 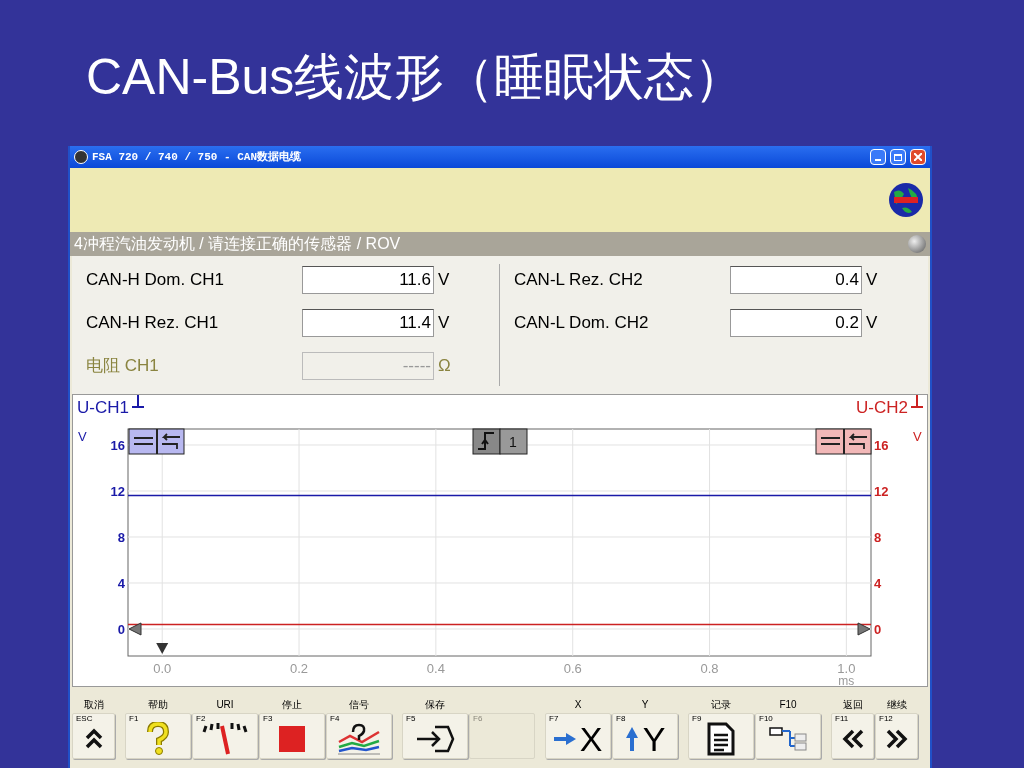 What do you see at coordinates (842, 719) in the screenshot?
I see `key-label: F11` at bounding box center [842, 719].